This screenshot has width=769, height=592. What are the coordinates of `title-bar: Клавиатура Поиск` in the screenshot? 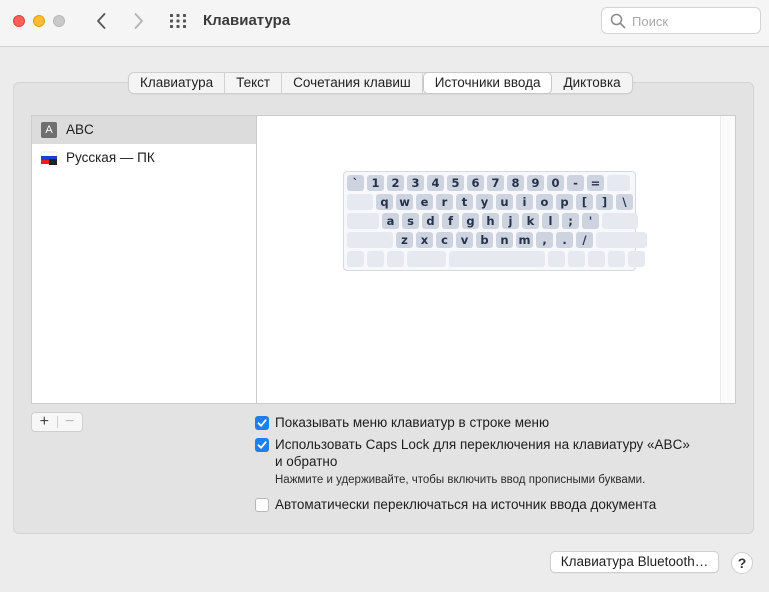 It's located at (384, 23).